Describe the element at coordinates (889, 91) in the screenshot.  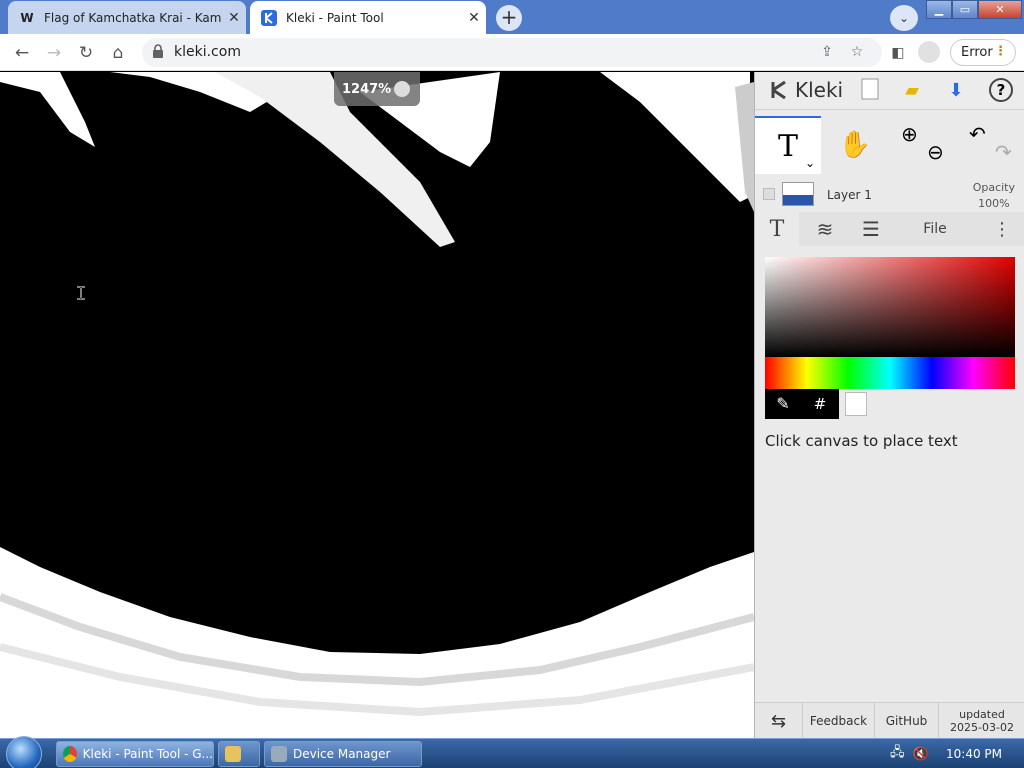
I see `panel-header: Kleki ▰ ⬇ ?` at that location.